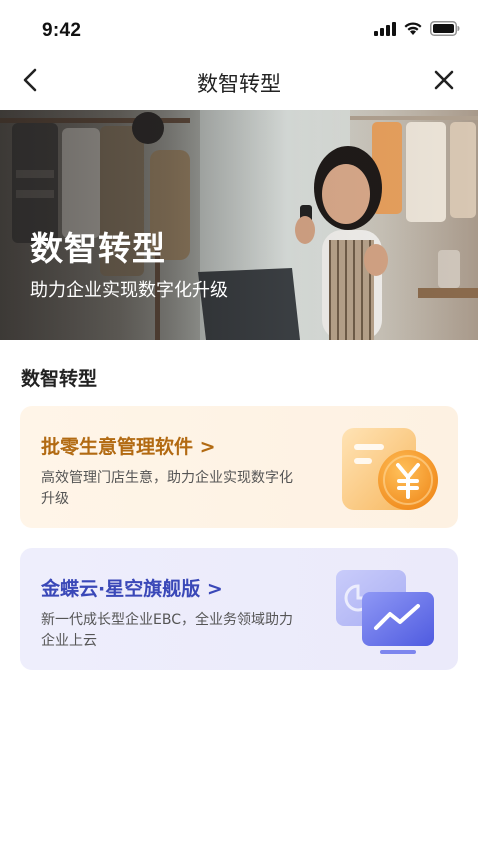  What do you see at coordinates (383, 610) in the screenshot?
I see `monitor-chart-icon` at bounding box center [383, 610].